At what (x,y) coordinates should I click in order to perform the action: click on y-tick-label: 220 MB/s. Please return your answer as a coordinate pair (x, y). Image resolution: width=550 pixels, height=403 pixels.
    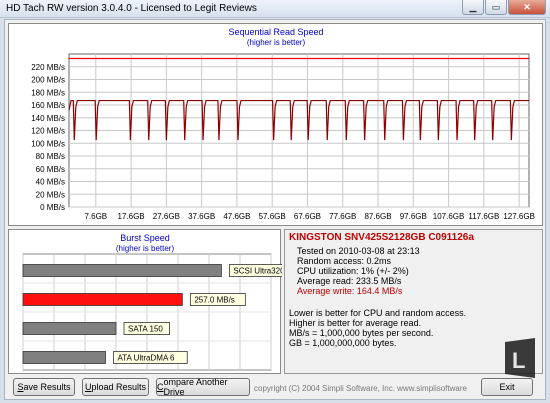
    Looking at the image, I should click on (48, 67).